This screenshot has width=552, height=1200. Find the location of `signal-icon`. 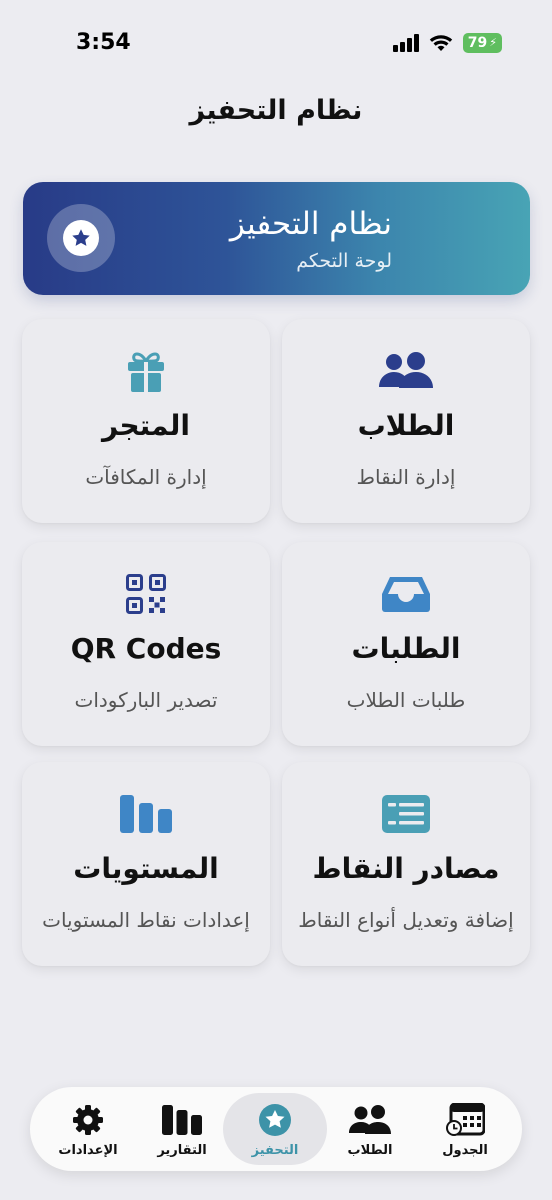

signal-icon is located at coordinates (405, 43).